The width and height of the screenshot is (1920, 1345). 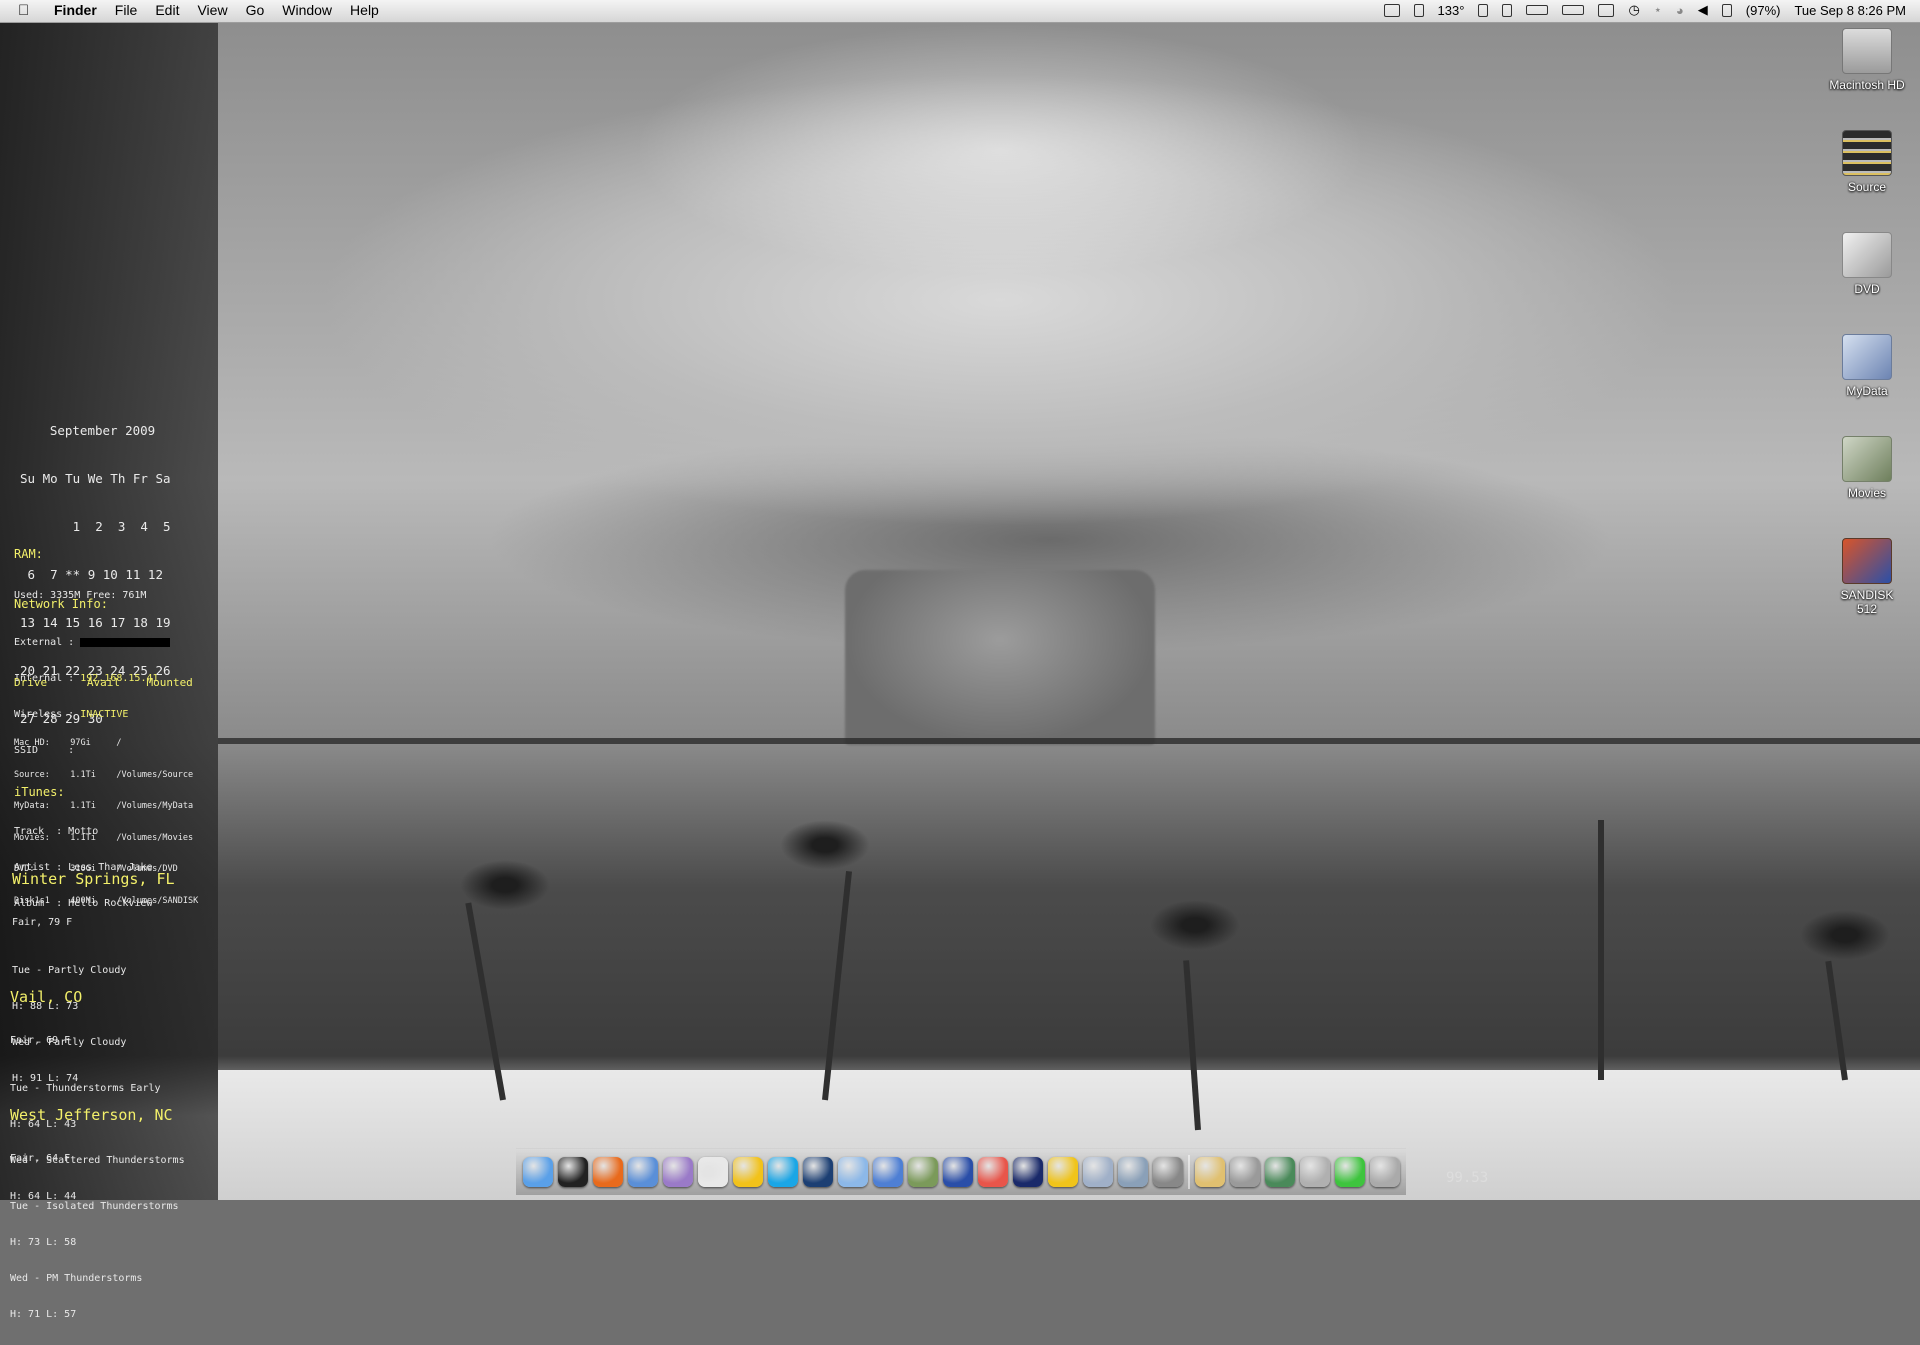 I want to click on weather-current: Fair, 79 F, so click(x=42, y=922).